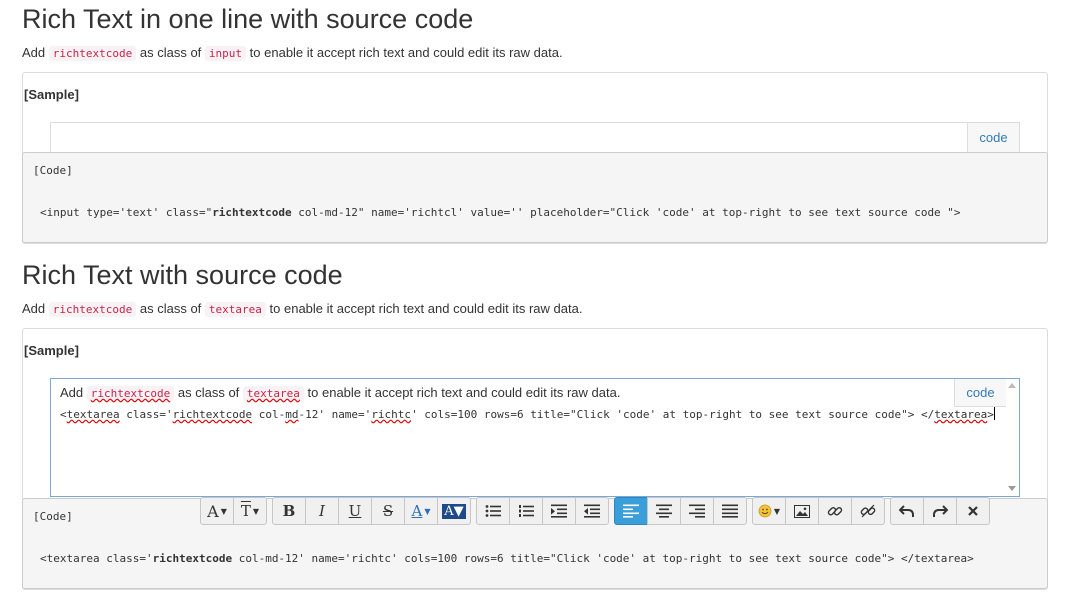  I want to click on ordered-list-icon, so click(526, 511).